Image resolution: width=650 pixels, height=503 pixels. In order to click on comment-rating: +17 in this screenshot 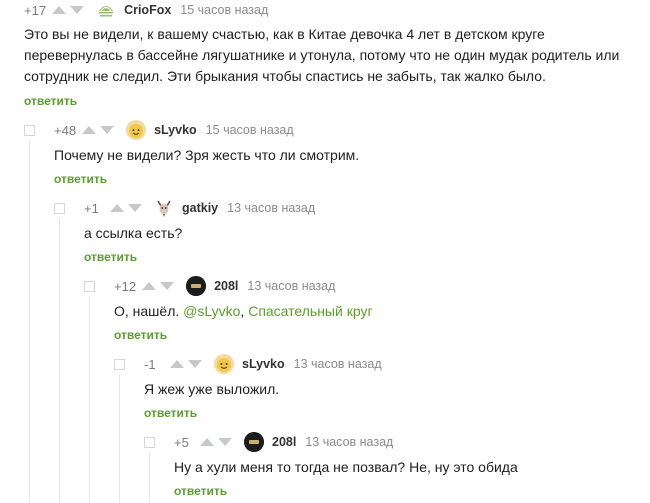, I will do `click(35, 10)`.